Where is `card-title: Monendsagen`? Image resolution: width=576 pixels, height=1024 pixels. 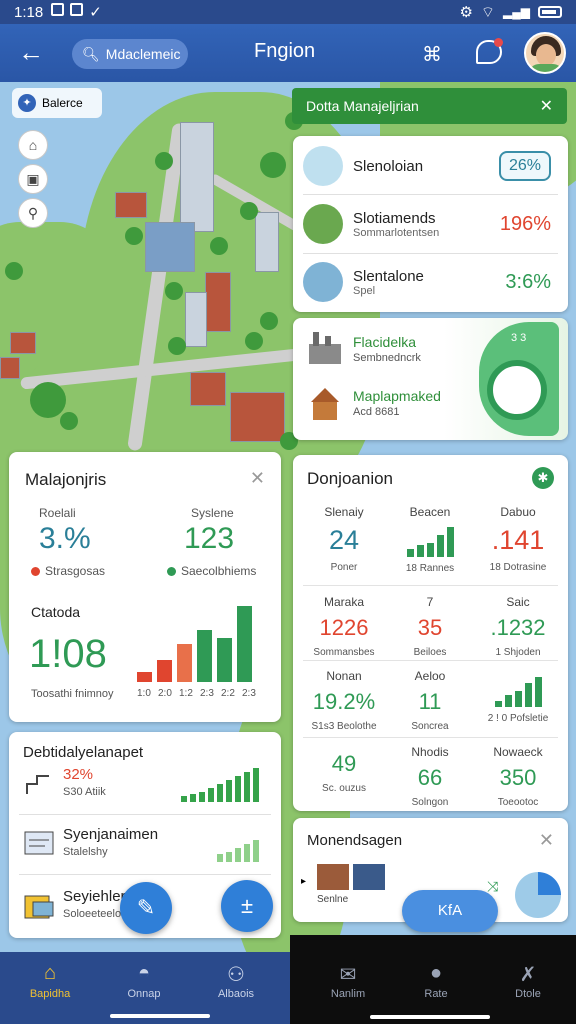
card-title: Monendsagen is located at coordinates (355, 840).